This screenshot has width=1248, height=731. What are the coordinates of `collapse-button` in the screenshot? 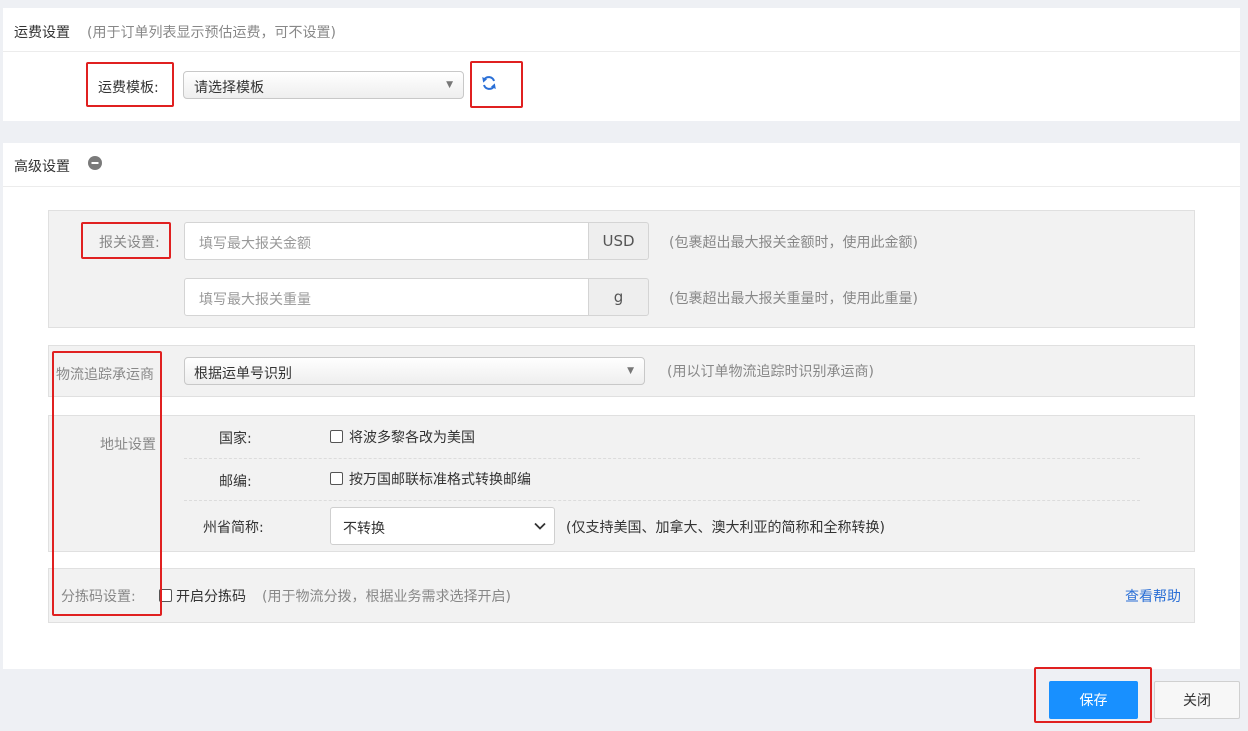 It's located at (95, 163).